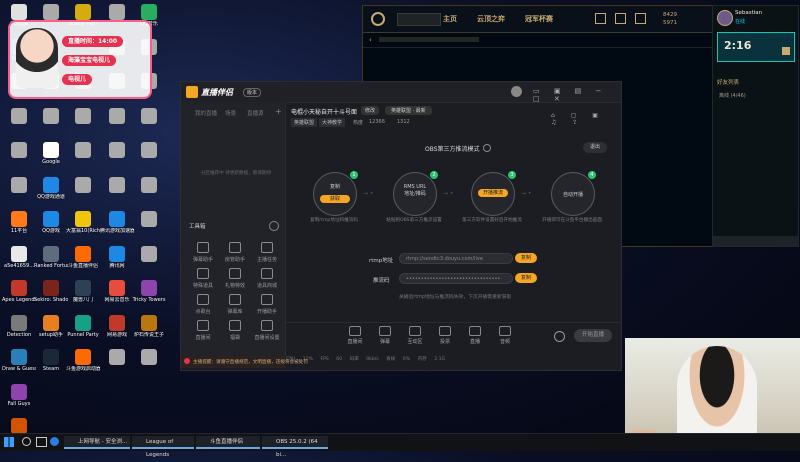 This screenshot has width=800, height=462. I want to click on tool-item: 房管助手, so click(235, 252).